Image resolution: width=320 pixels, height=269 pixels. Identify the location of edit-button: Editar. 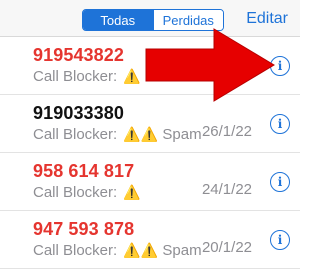
(267, 19).